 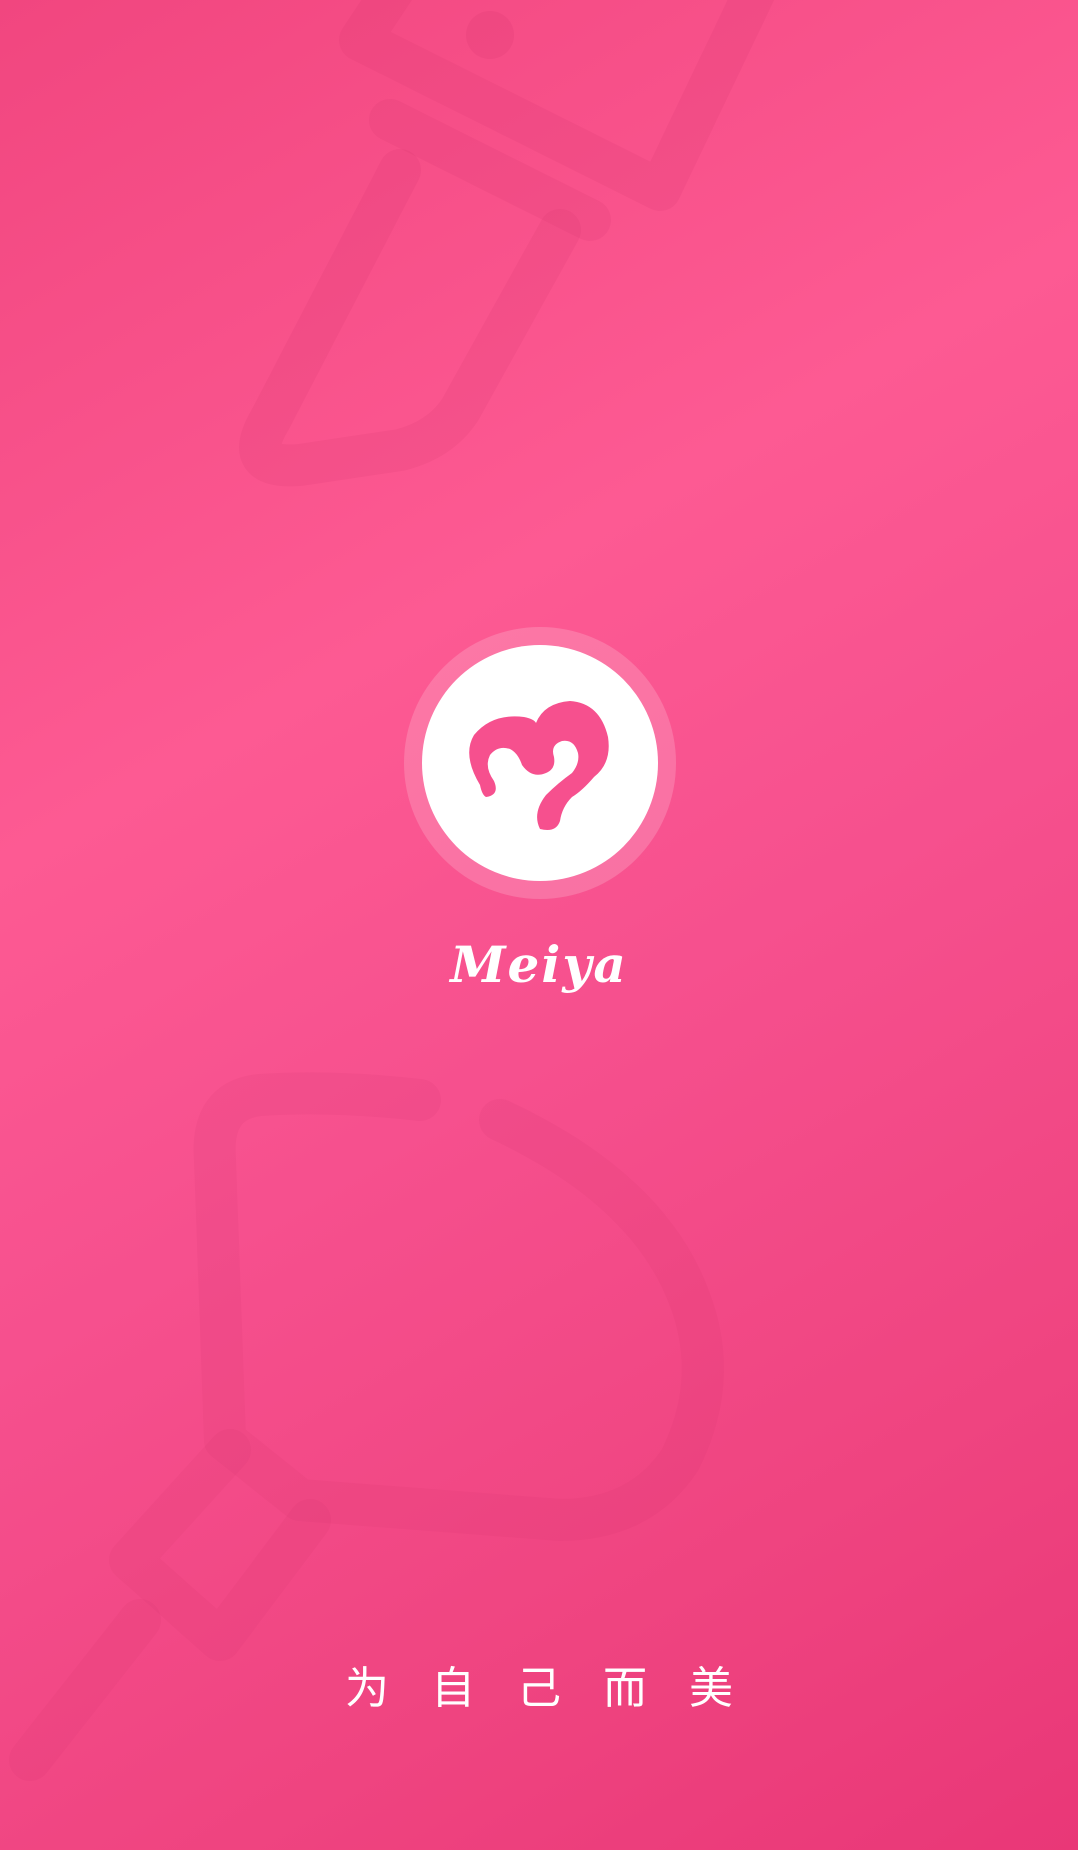 What do you see at coordinates (539, 964) in the screenshot?
I see `app-name: Meiya` at bounding box center [539, 964].